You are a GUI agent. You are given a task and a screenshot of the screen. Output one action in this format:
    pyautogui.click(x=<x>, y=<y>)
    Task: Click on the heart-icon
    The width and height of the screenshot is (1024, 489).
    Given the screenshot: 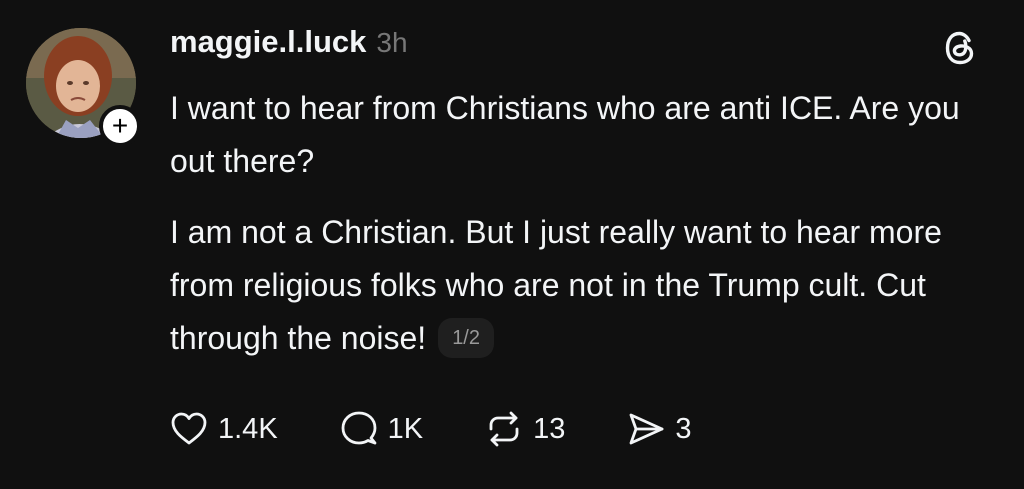 What is the action you would take?
    pyautogui.click(x=189, y=428)
    